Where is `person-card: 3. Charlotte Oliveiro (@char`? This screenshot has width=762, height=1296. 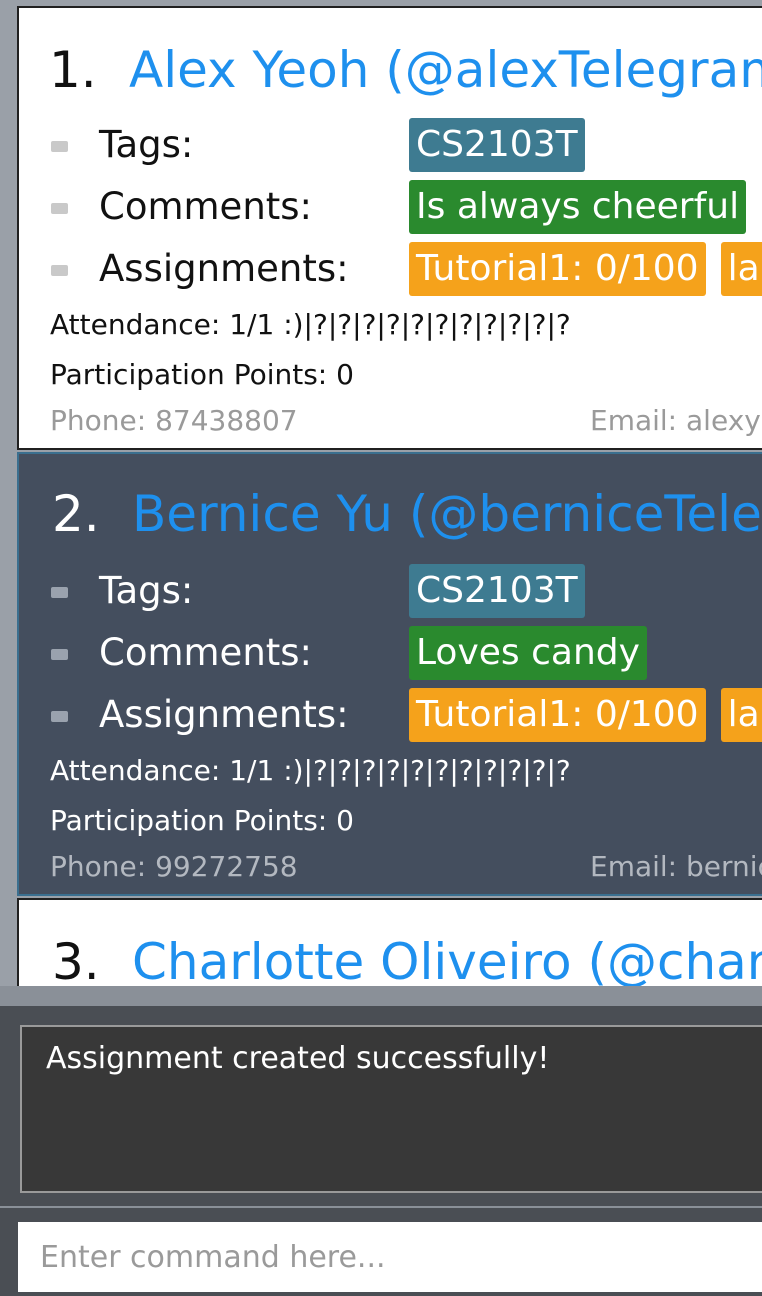 person-card: 3. Charlotte Oliveiro (@char is located at coordinates (389, 942).